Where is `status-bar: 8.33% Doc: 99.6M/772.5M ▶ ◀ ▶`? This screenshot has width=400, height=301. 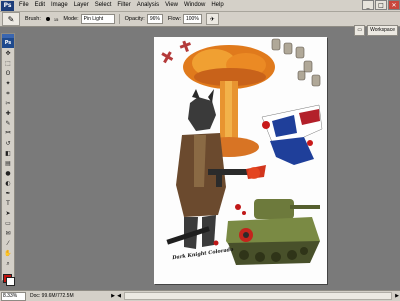 status-bar: 8.33% Doc: 99.6M/772.5M ▶ ◀ ▶ is located at coordinates (200, 295).